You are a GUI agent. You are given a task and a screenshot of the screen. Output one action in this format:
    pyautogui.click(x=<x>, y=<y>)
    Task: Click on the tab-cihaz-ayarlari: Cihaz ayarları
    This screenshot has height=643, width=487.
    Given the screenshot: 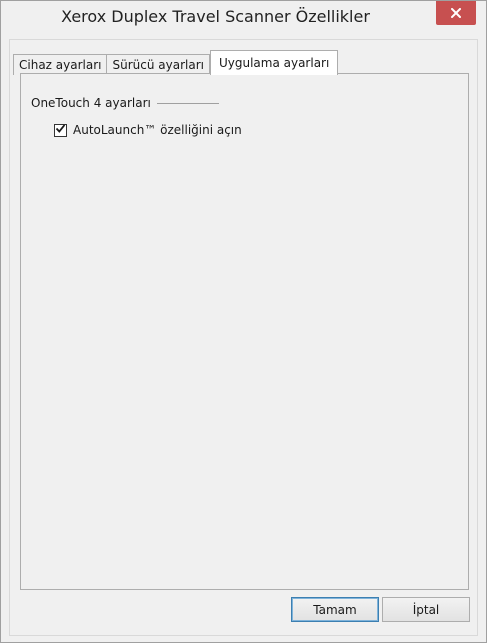 What is the action you would take?
    pyautogui.click(x=60, y=64)
    